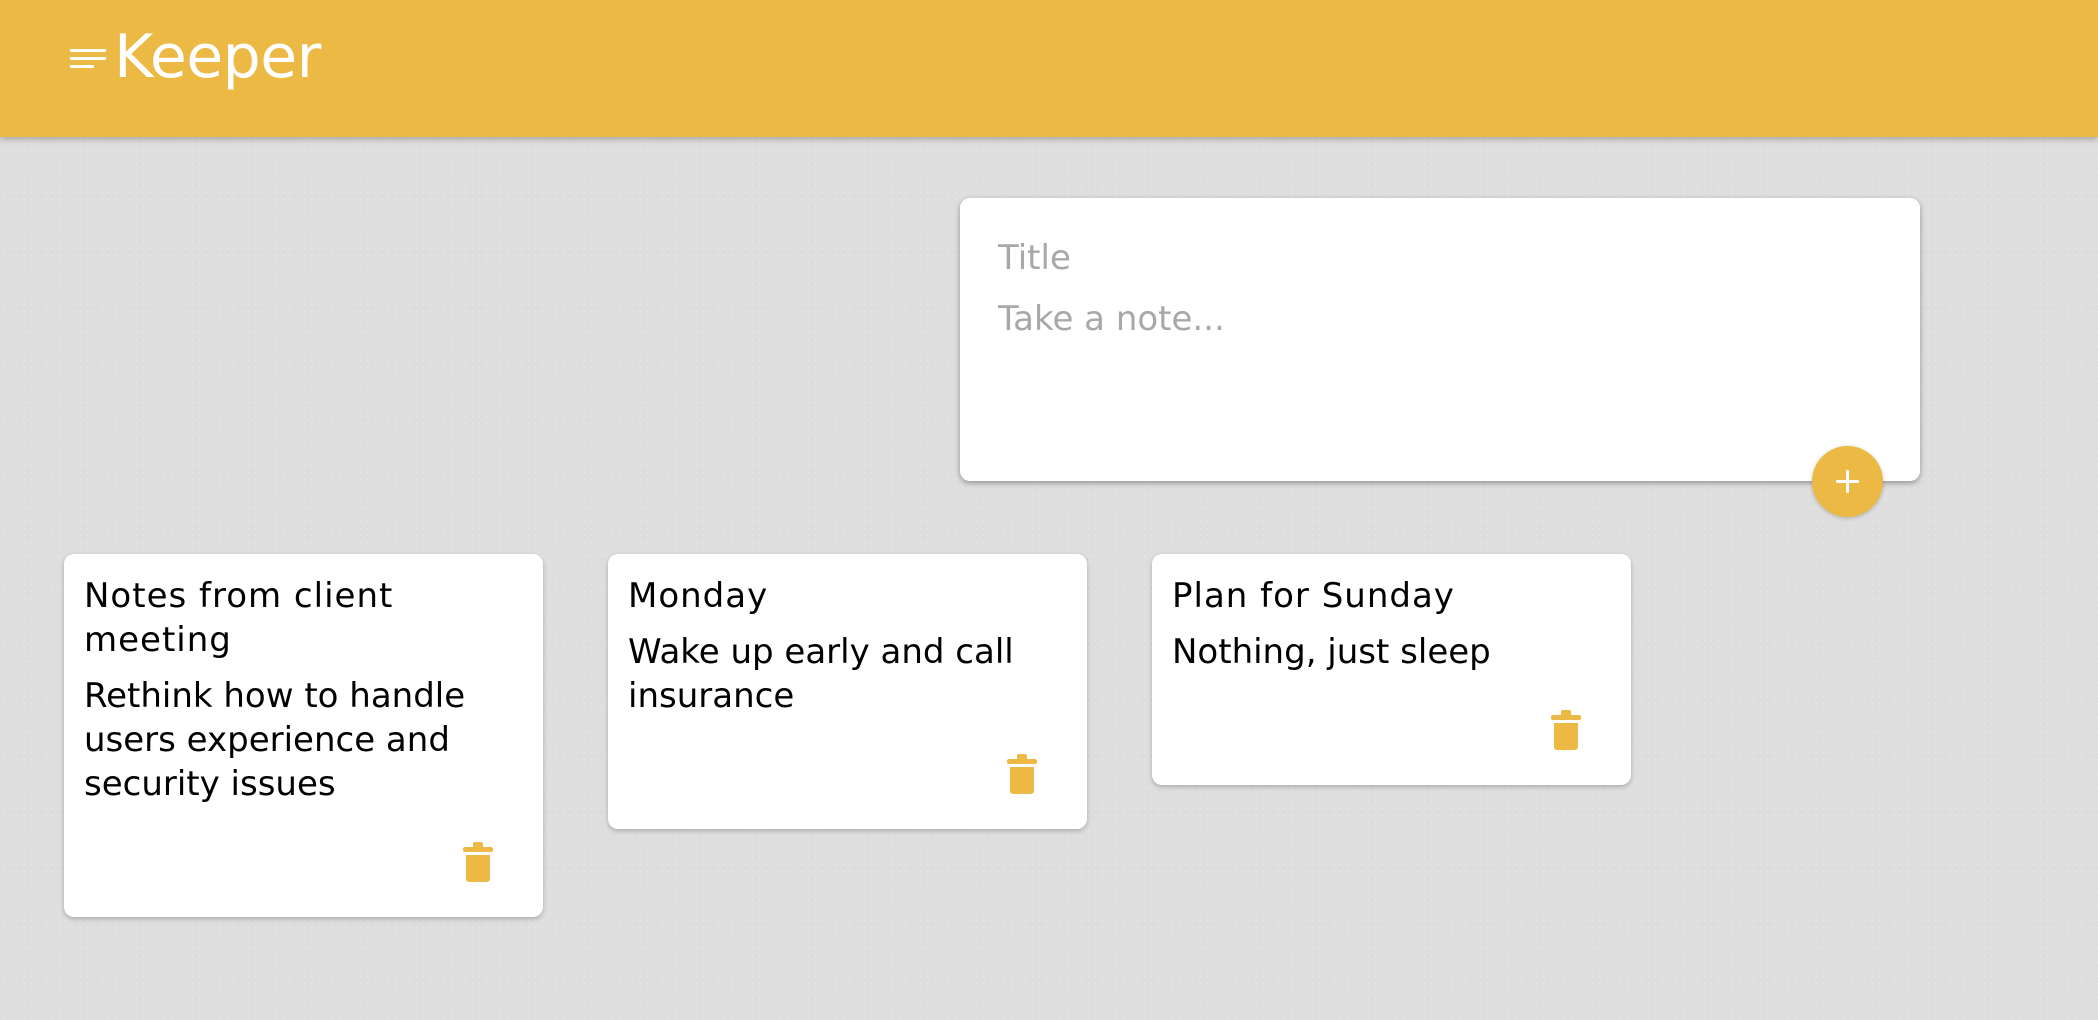 Image resolution: width=2098 pixels, height=1020 pixels. I want to click on menu-icon, so click(88, 60).